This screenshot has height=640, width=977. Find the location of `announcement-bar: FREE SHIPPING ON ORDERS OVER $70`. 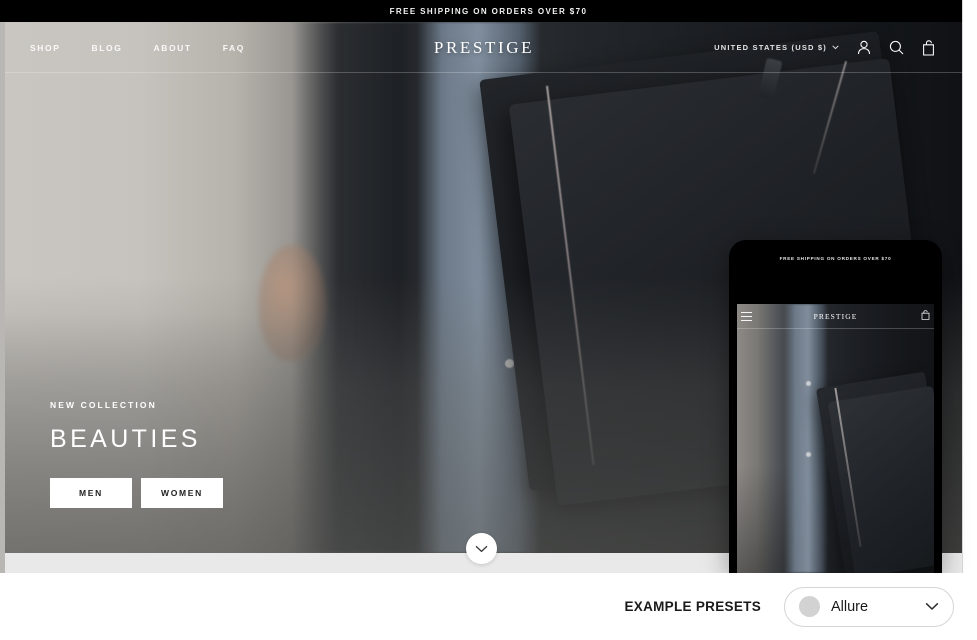

announcement-bar: FREE SHIPPING ON ORDERS OVER $70 is located at coordinates (488, 11).